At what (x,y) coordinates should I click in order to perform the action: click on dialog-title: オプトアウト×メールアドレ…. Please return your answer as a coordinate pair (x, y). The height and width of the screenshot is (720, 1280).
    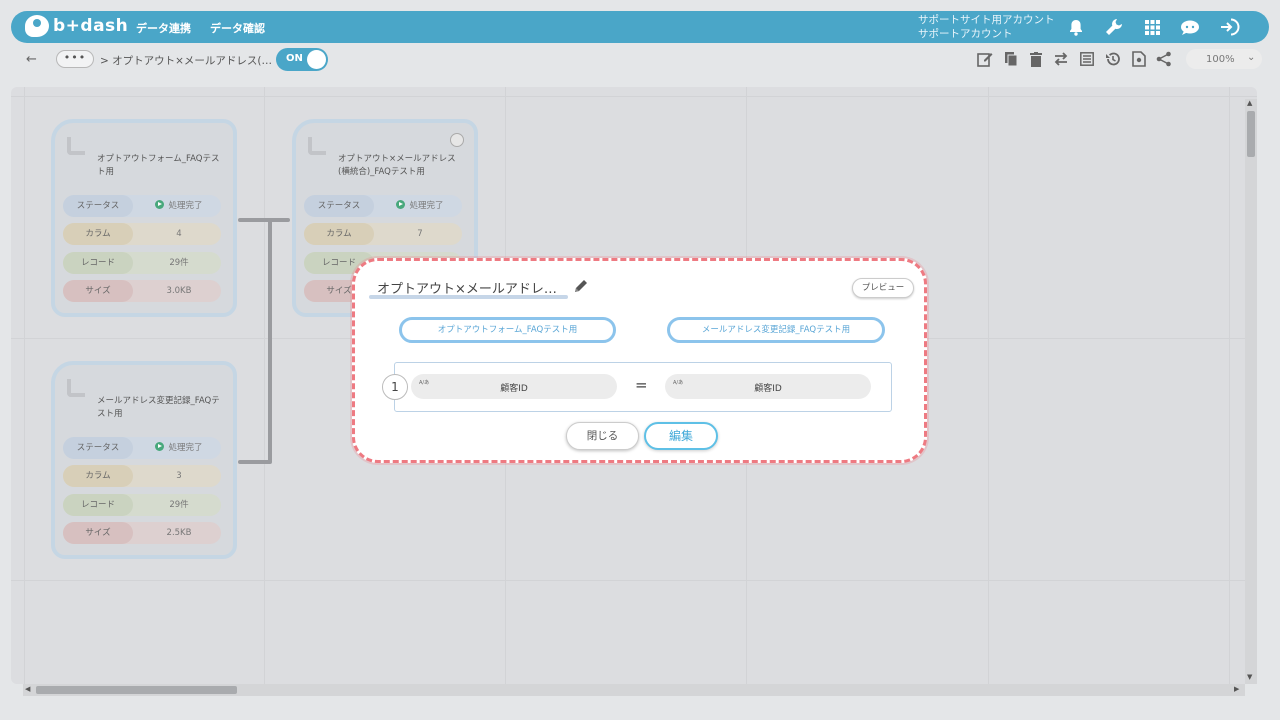
    Looking at the image, I should click on (467, 287).